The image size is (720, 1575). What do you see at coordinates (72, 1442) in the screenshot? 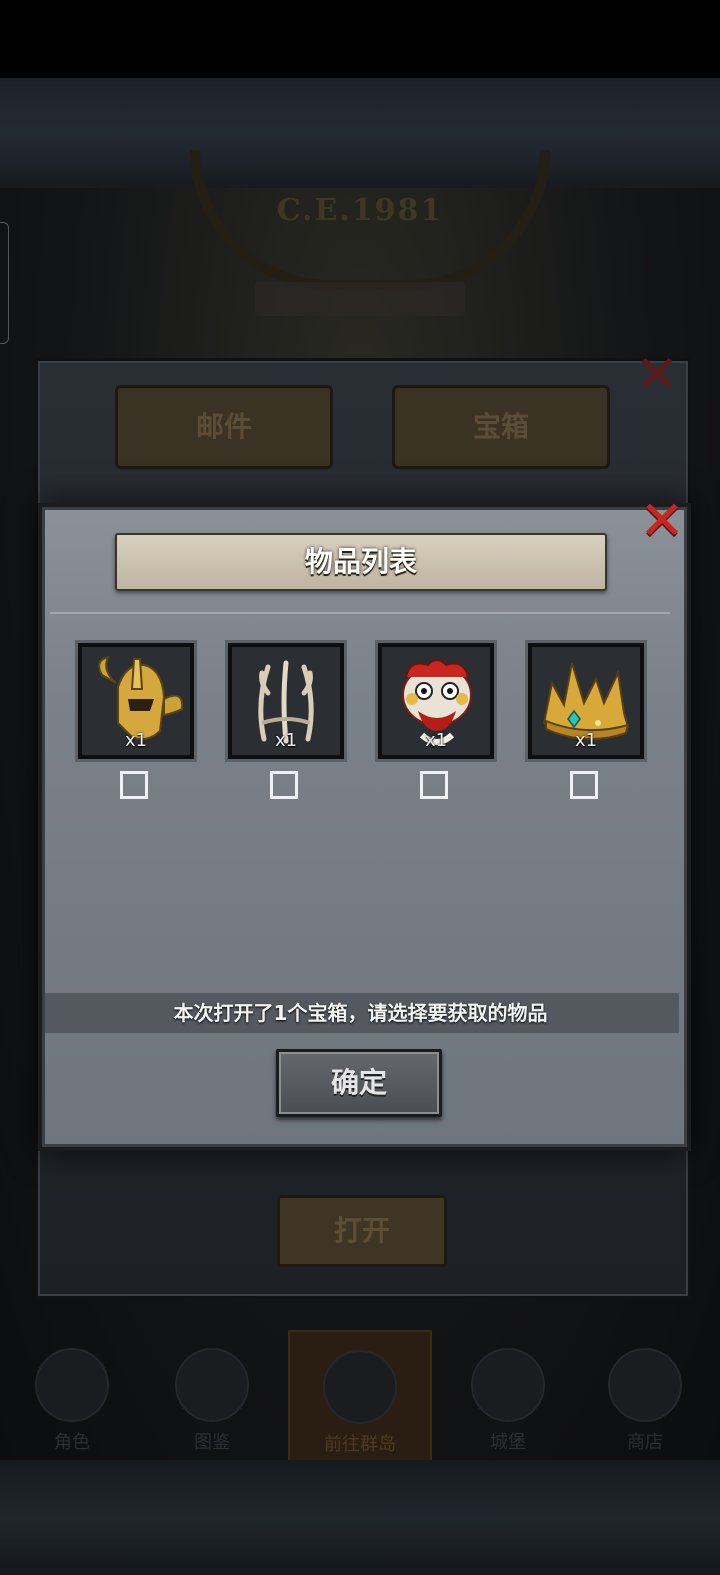
I see `nav-label: 角色` at bounding box center [72, 1442].